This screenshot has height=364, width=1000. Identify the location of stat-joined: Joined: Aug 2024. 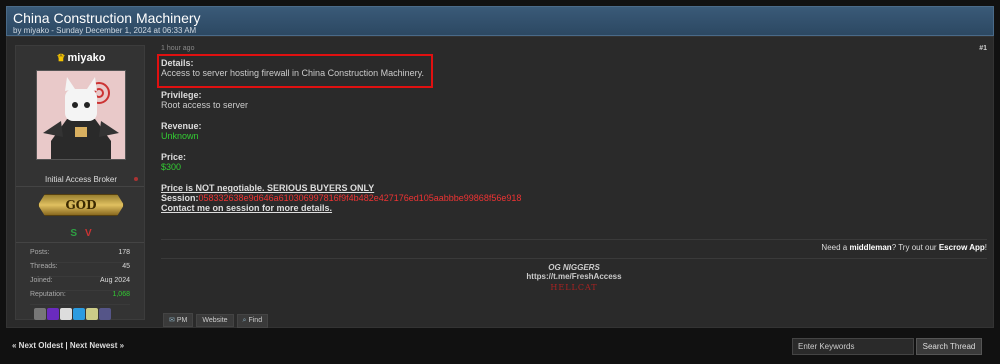
(80, 284).